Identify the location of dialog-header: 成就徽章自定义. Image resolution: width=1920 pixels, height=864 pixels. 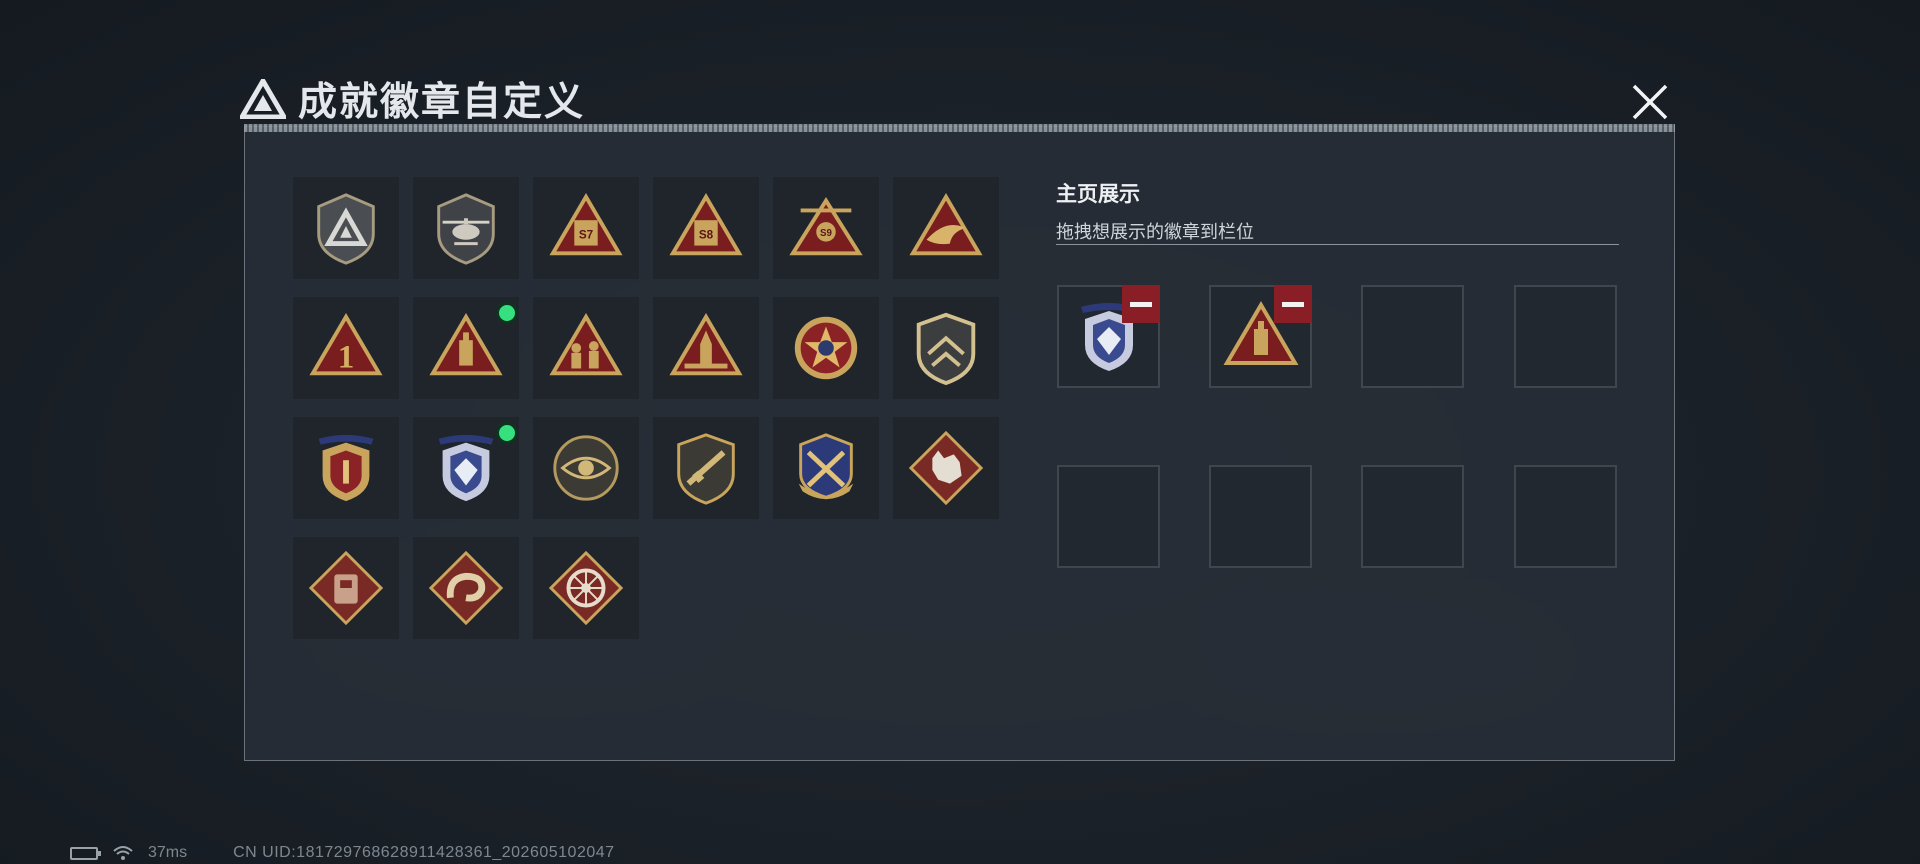
(412, 99).